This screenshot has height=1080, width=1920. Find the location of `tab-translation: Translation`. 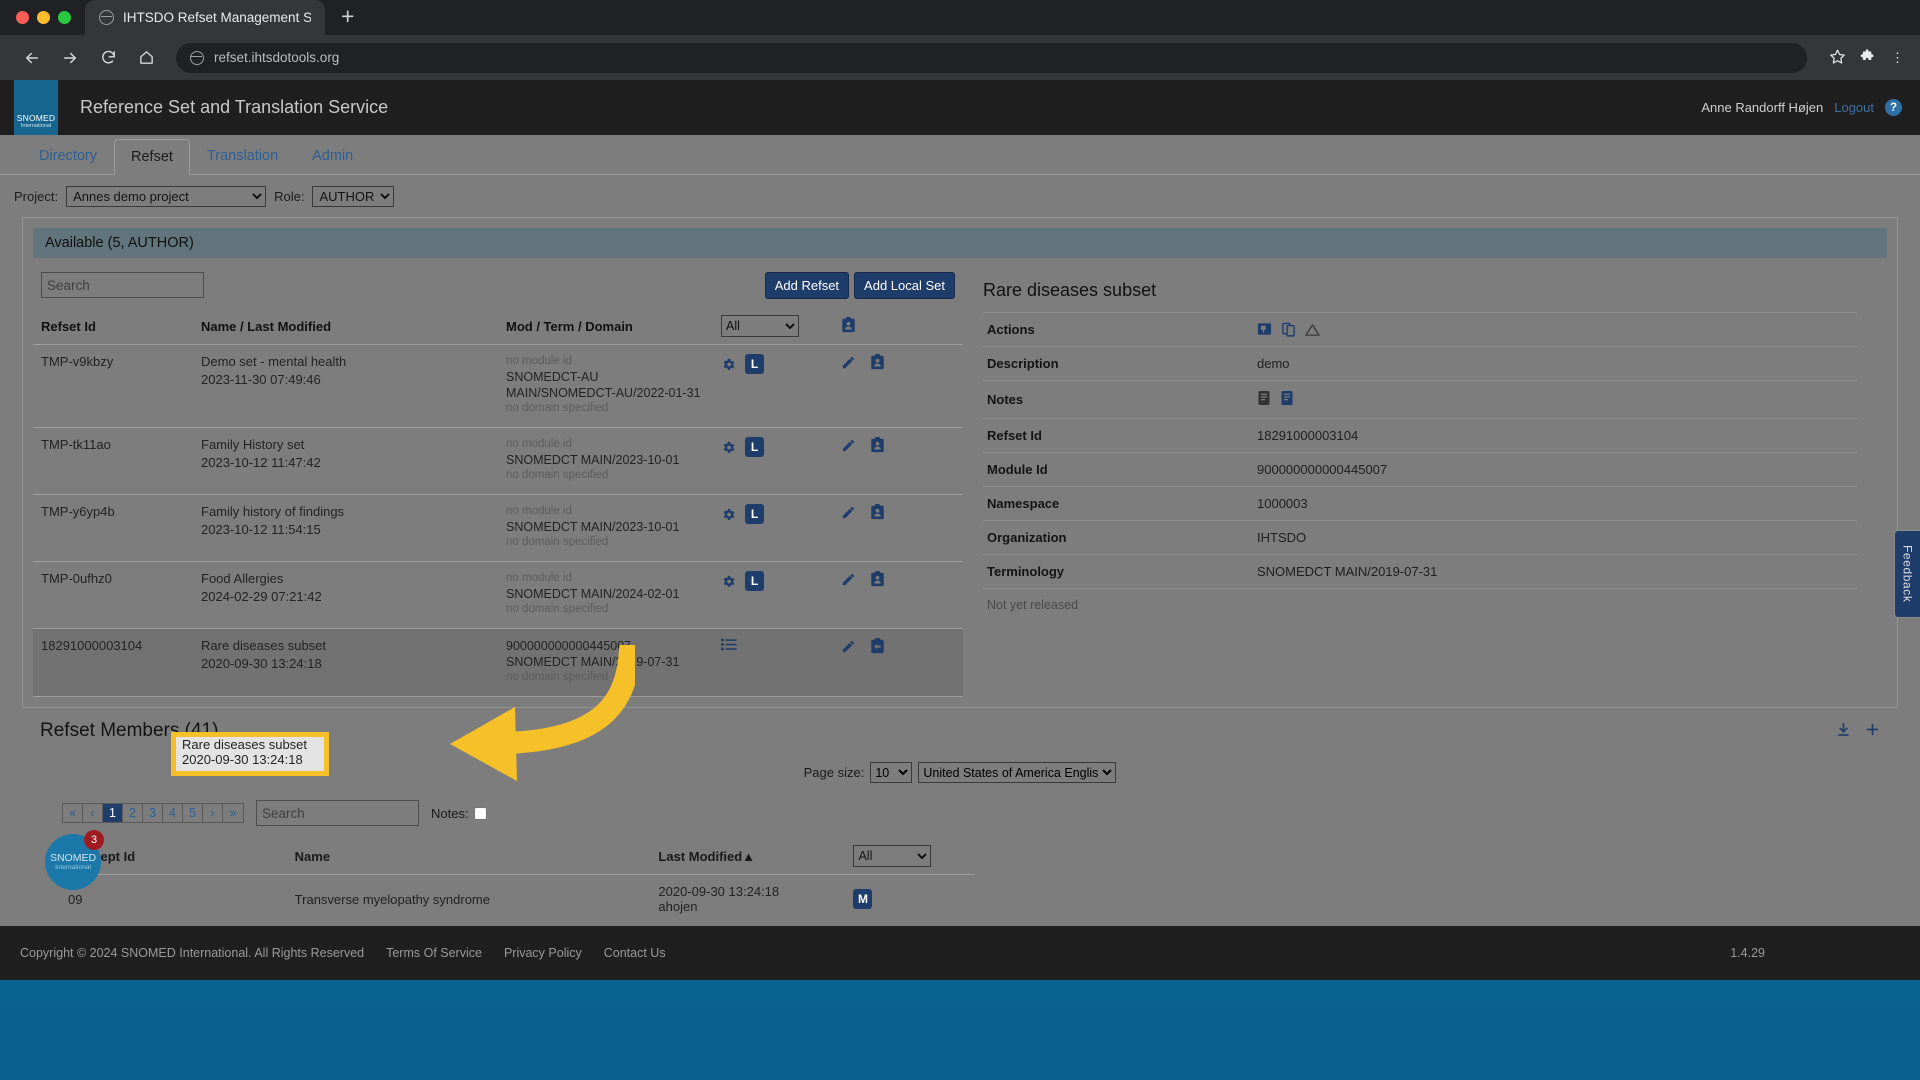

tab-translation: Translation is located at coordinates (242, 156).